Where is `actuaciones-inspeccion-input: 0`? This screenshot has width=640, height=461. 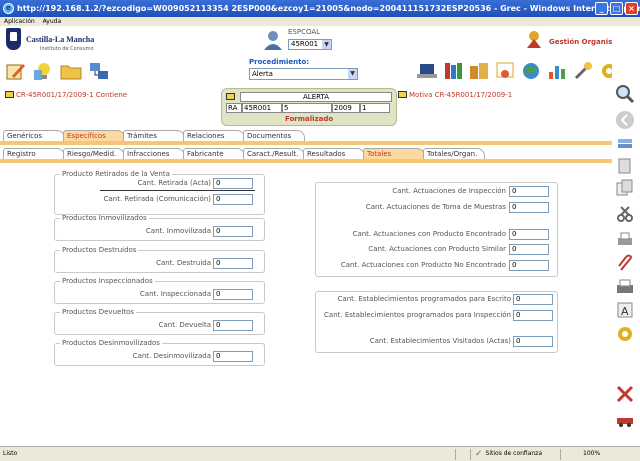
actuaciones-inspeccion-input: 0 is located at coordinates (529, 191).